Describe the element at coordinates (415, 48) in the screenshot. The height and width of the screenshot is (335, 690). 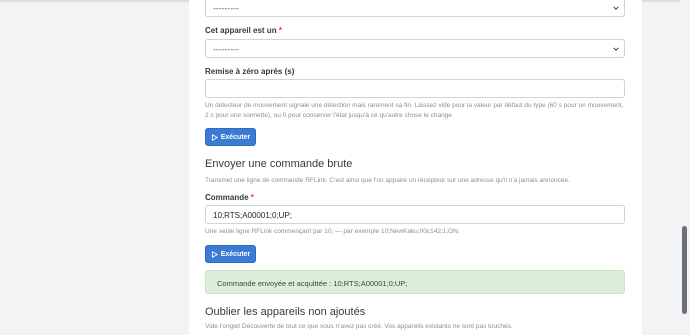
I see `device-type-select: ---------` at that location.